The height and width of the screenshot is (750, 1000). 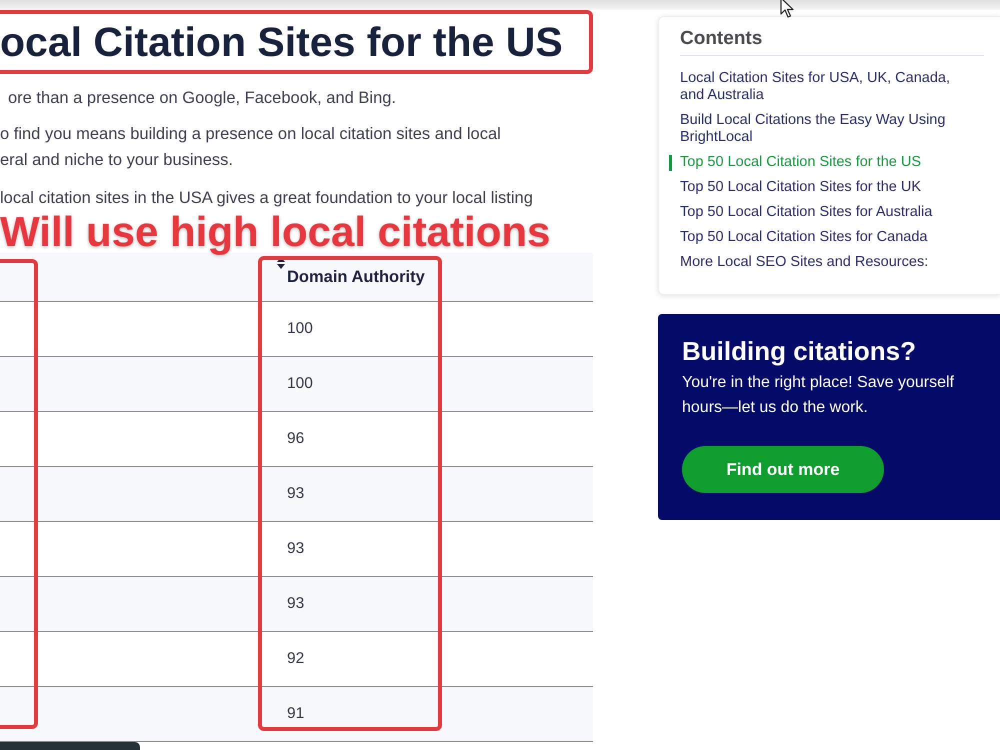 What do you see at coordinates (281, 42) in the screenshot?
I see `page-heading: ocal Citation Sites for the US` at bounding box center [281, 42].